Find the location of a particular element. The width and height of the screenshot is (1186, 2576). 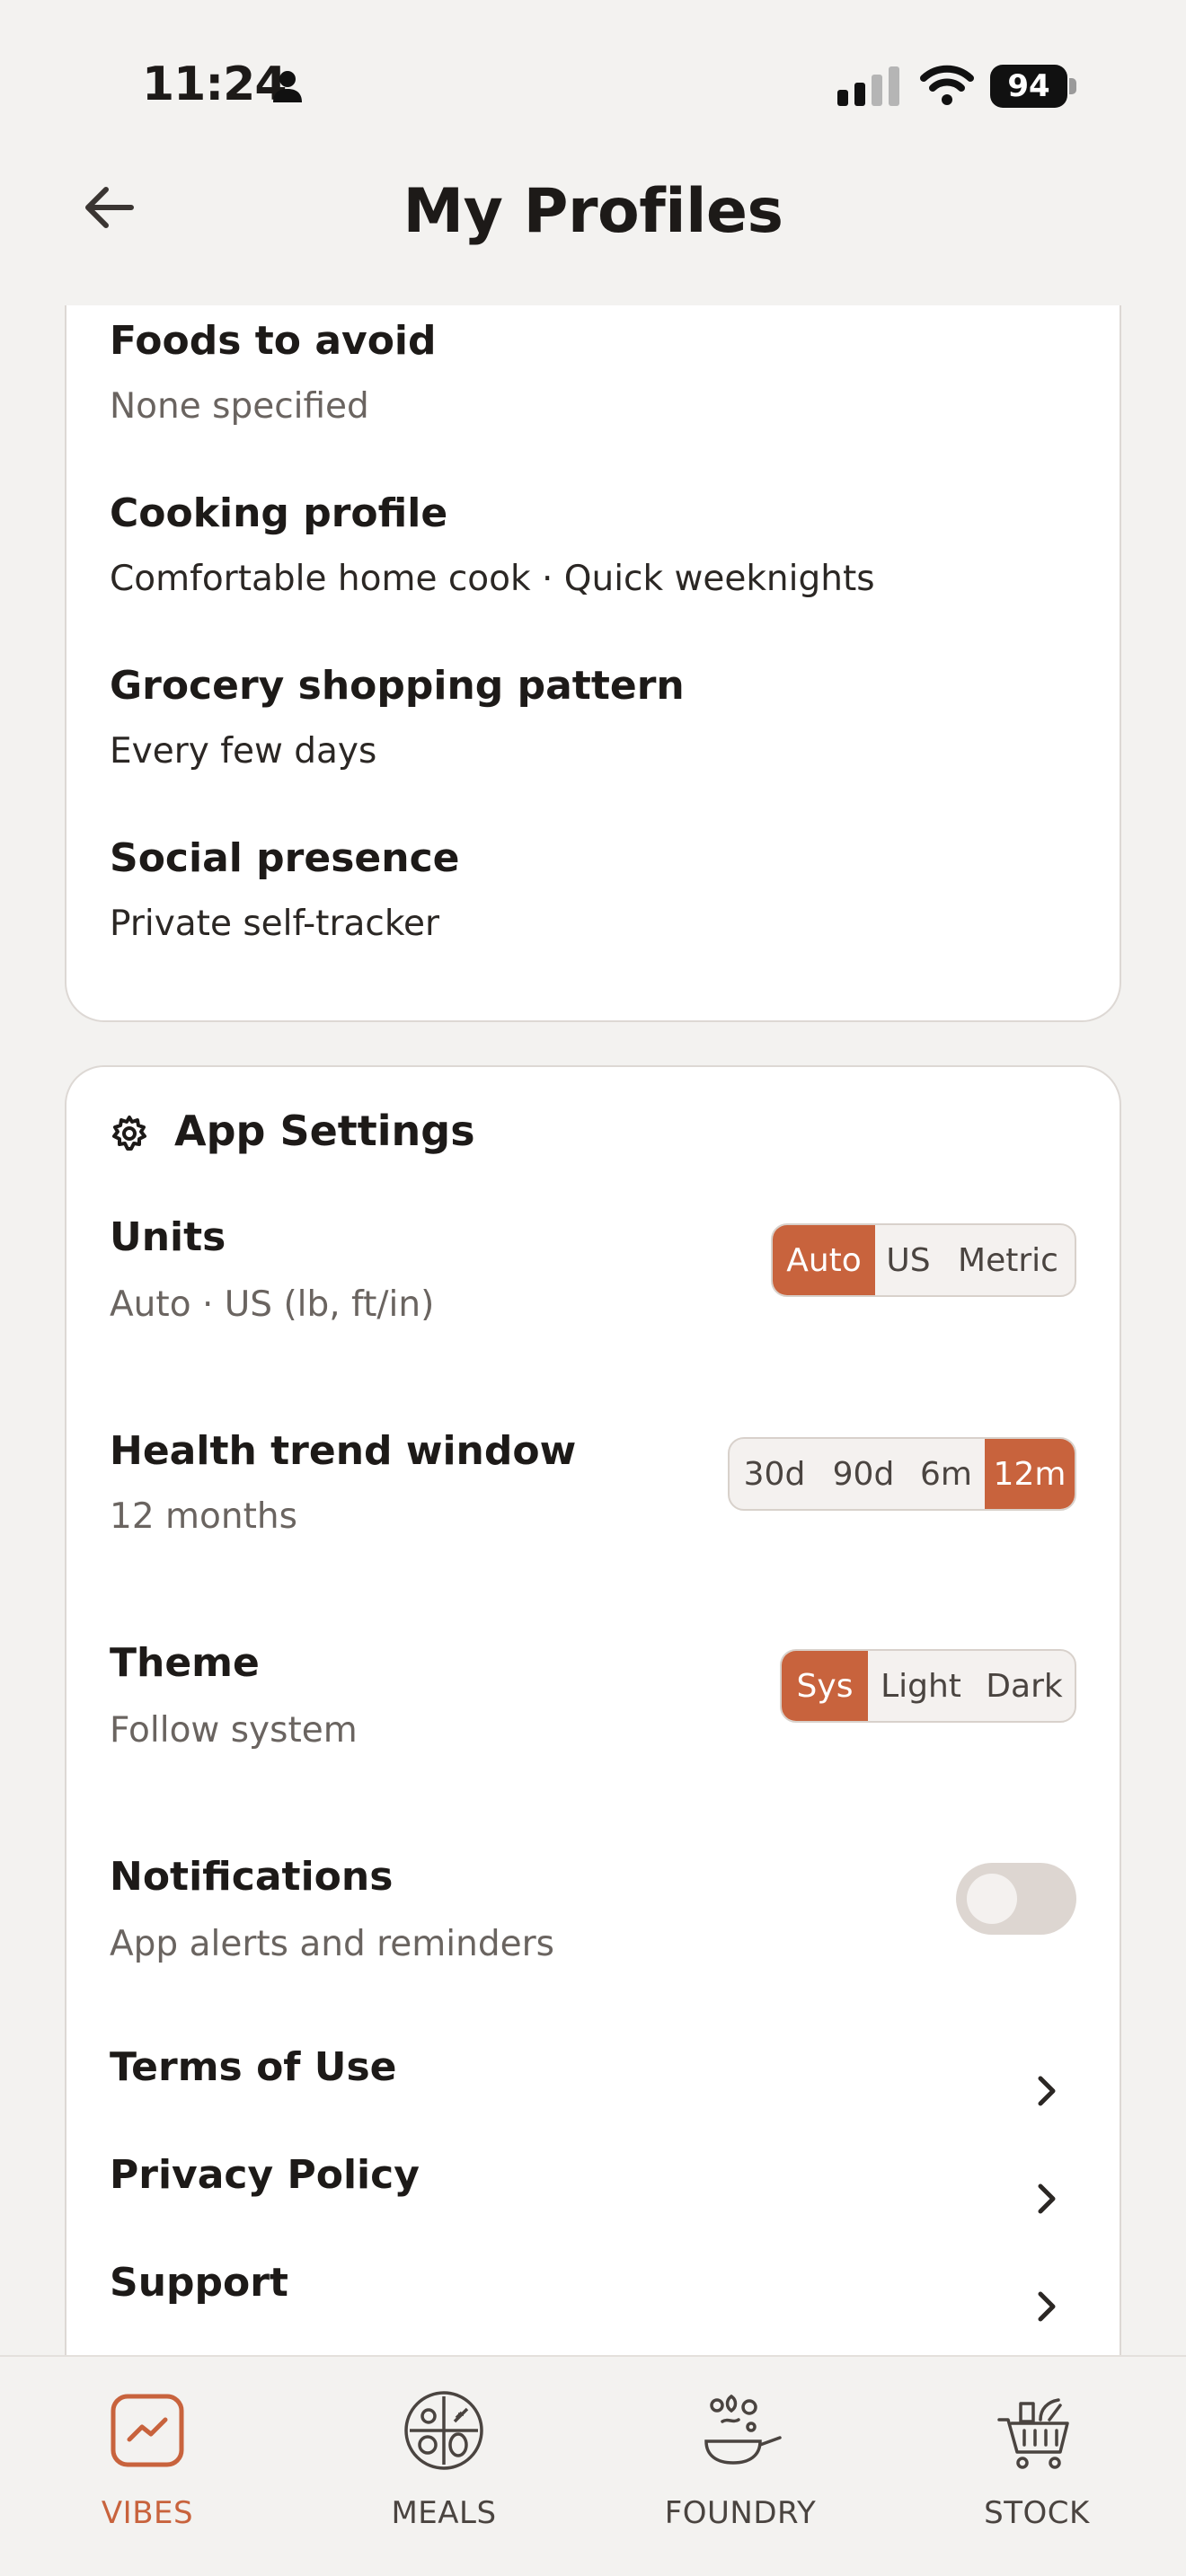

profile-row-value: None specified is located at coordinates (239, 406).